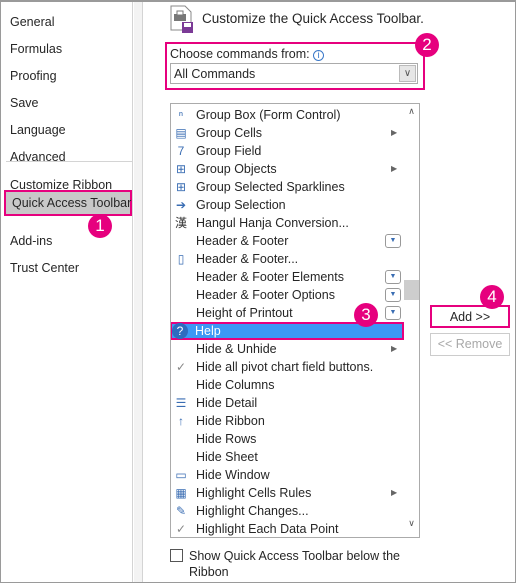  Describe the element at coordinates (287, 349) in the screenshot. I see `list-item: Hide & Unhide ▶` at that location.